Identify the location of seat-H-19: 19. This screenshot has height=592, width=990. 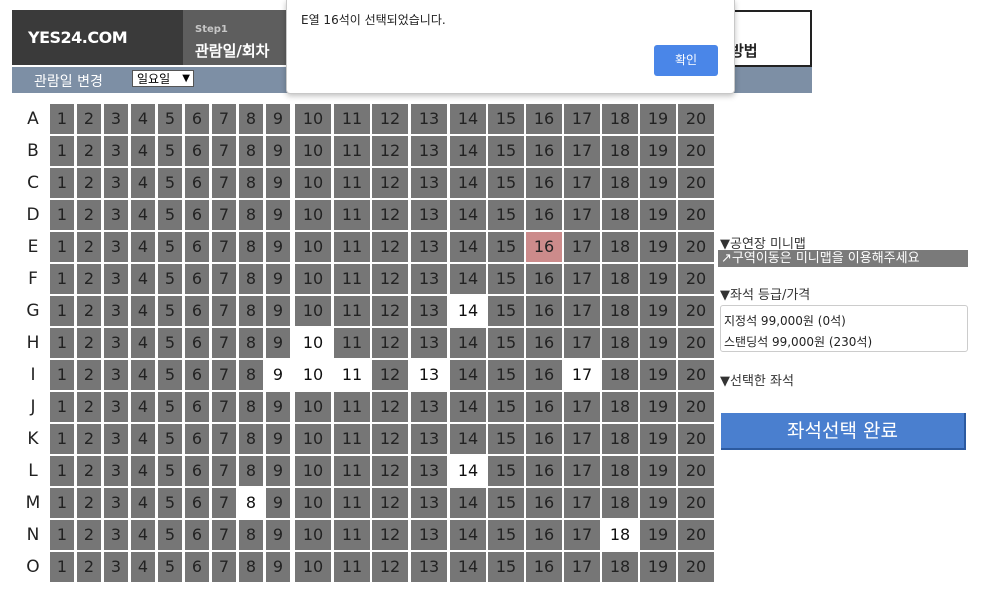
(658, 343).